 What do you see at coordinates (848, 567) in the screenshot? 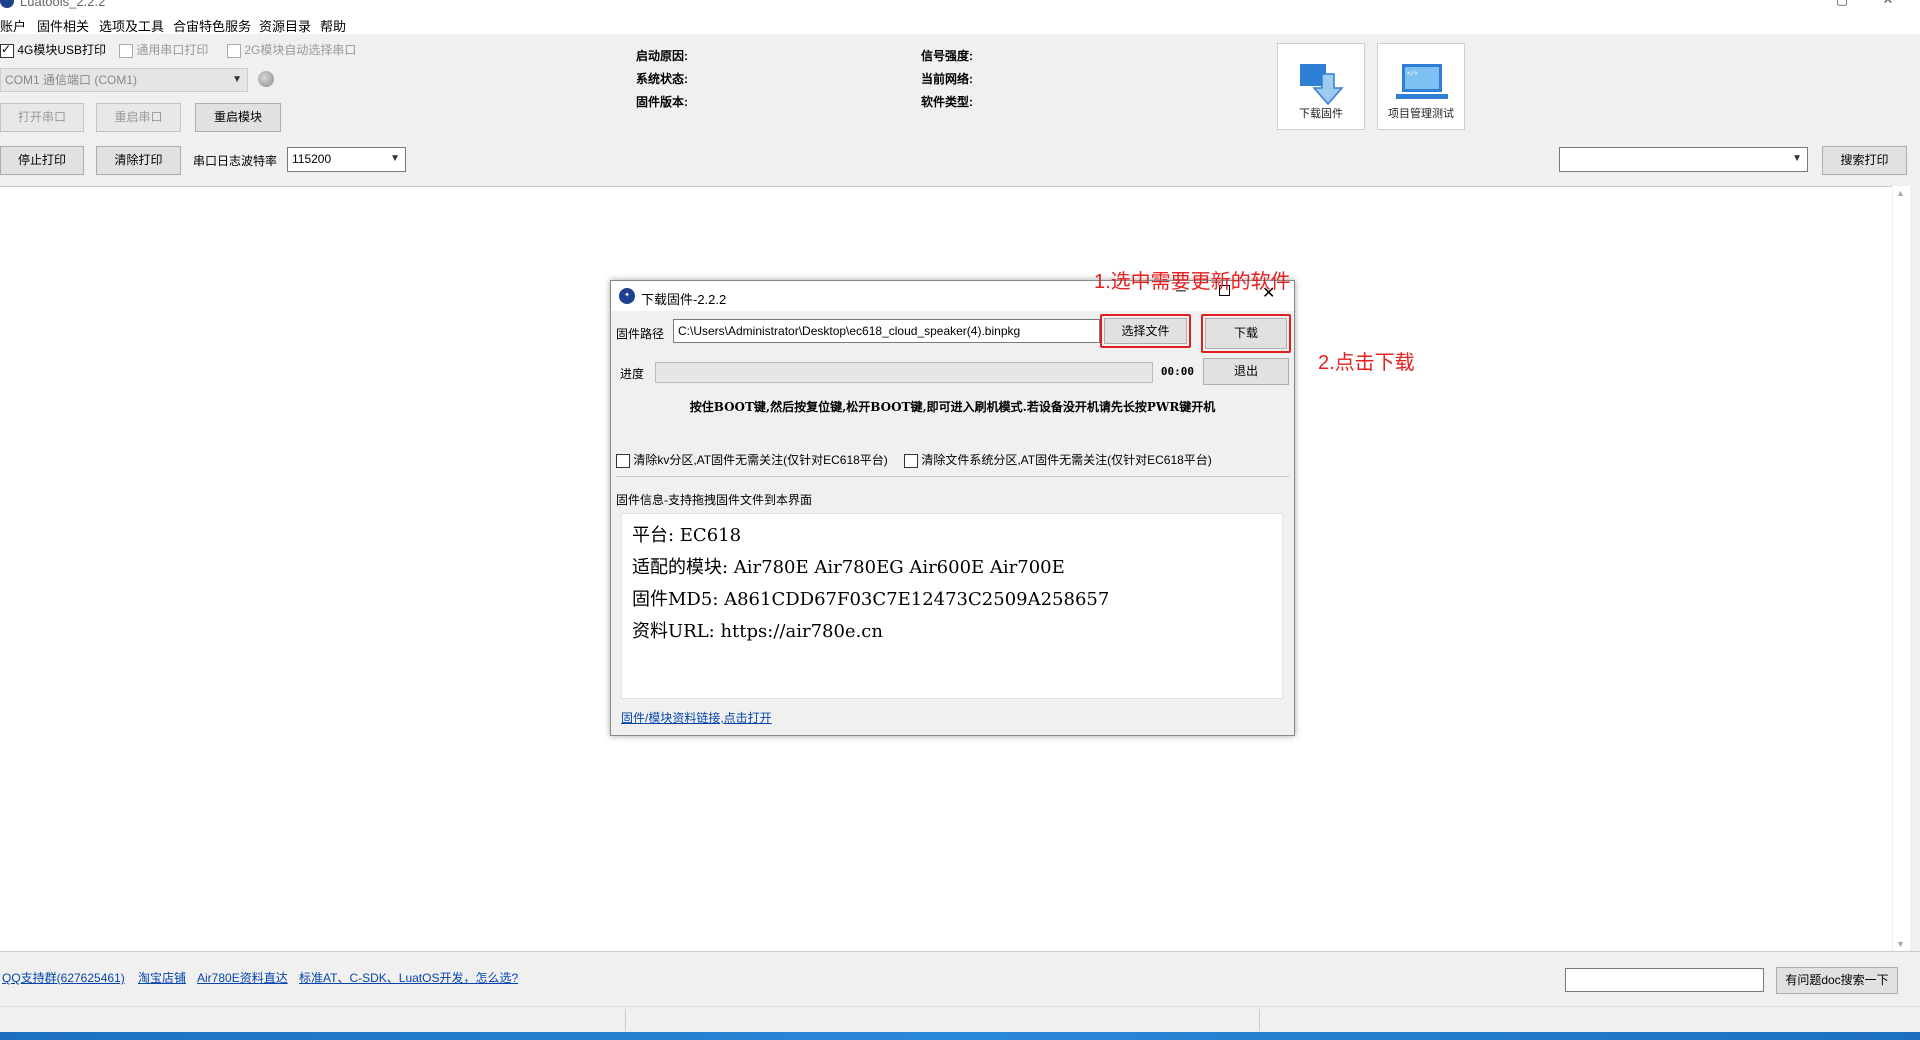
I see `fw-info-modules: 适配的模块: Air780E Air780EG Air600E Air700E` at bounding box center [848, 567].